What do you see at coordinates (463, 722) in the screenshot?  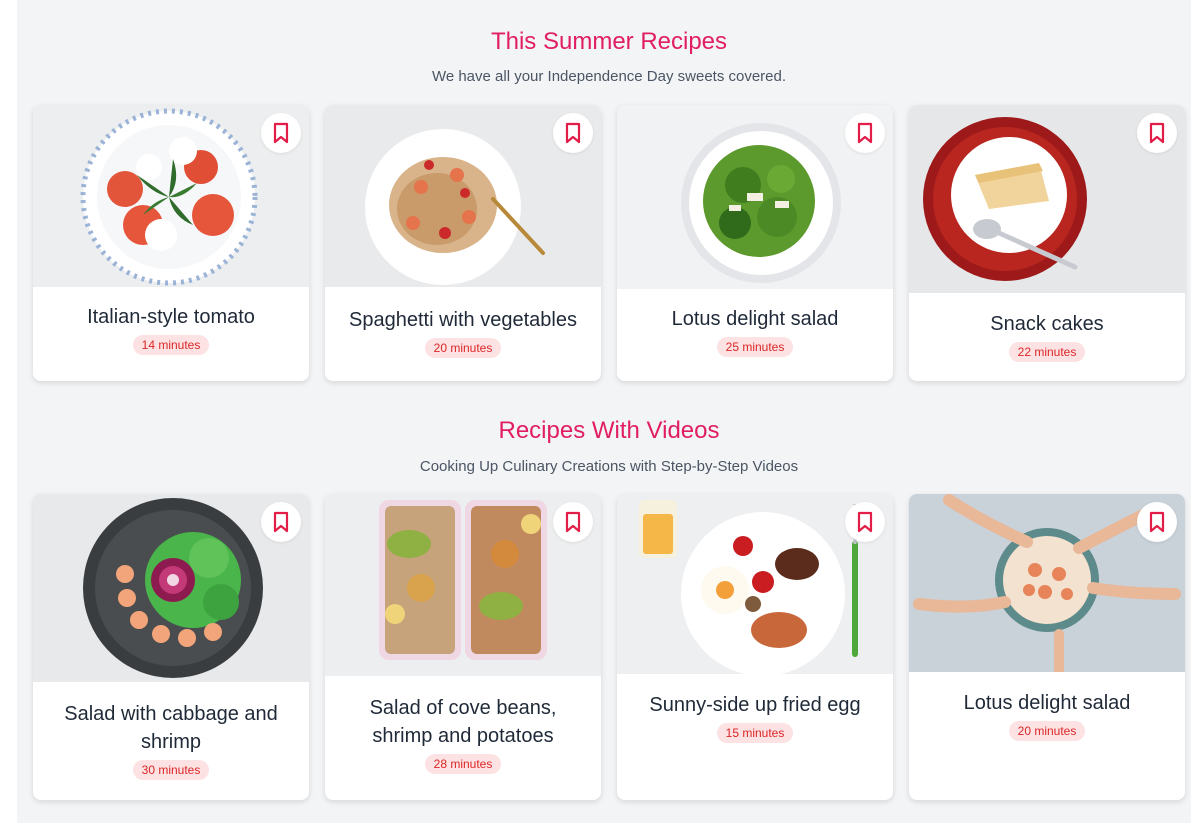 I see `recipe-title: Salad of cove beans, shrimp and potatoes` at bounding box center [463, 722].